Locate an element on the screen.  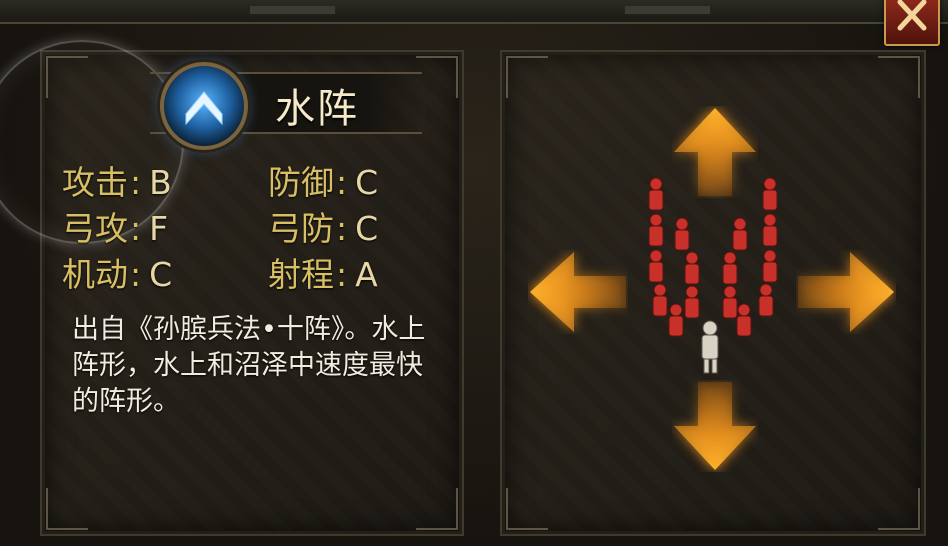
chevron-up-icon is located at coordinates (204, 108).